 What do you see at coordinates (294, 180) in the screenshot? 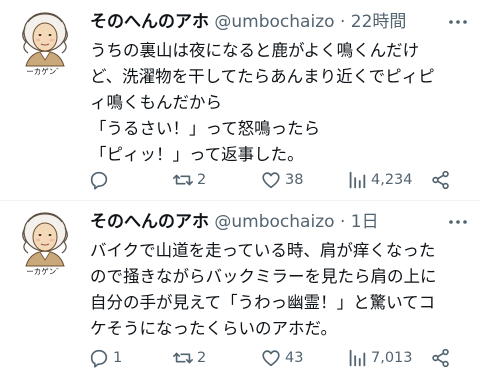
I see `like-count: 38` at bounding box center [294, 180].